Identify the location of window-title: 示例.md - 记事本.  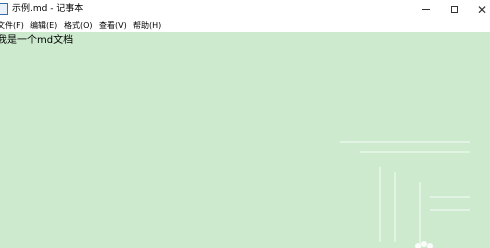
(48, 9).